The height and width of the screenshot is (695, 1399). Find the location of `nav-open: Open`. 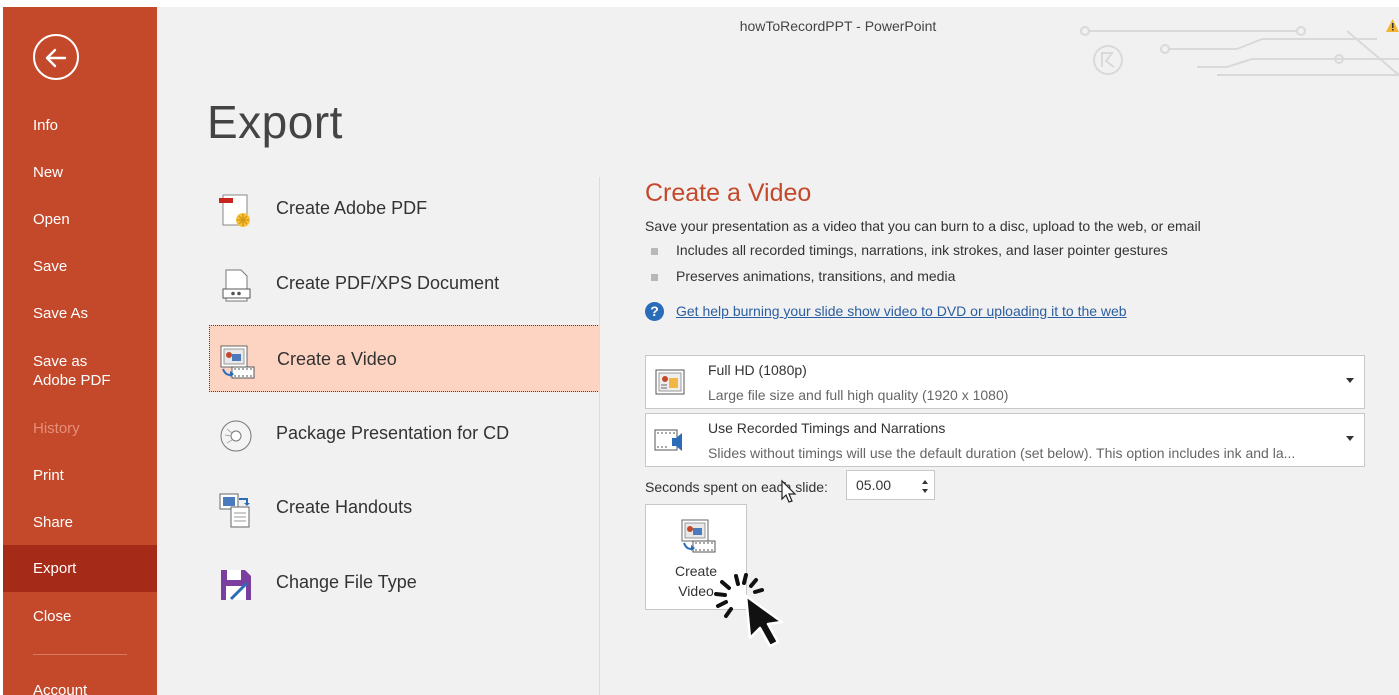

nav-open: Open is located at coordinates (80, 219).